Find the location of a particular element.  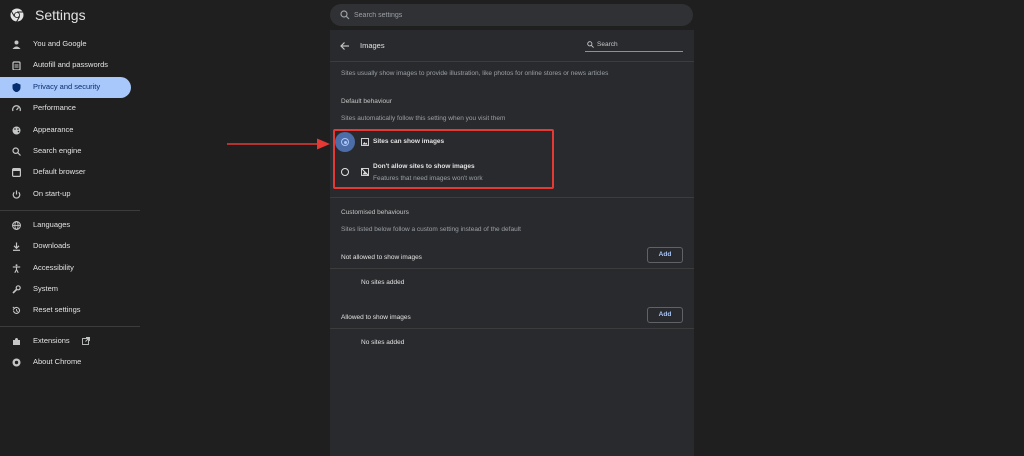

sidebar-item-accessibility: Accessibility is located at coordinates (65, 268).